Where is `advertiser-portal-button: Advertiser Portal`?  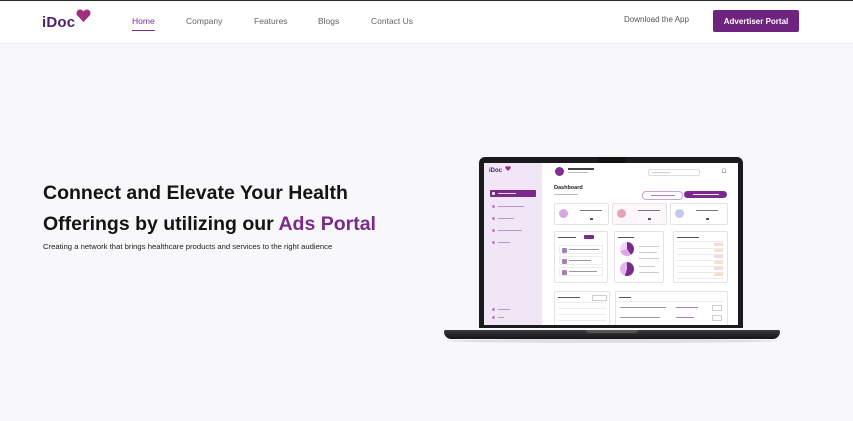 advertiser-portal-button: Advertiser Portal is located at coordinates (756, 21).